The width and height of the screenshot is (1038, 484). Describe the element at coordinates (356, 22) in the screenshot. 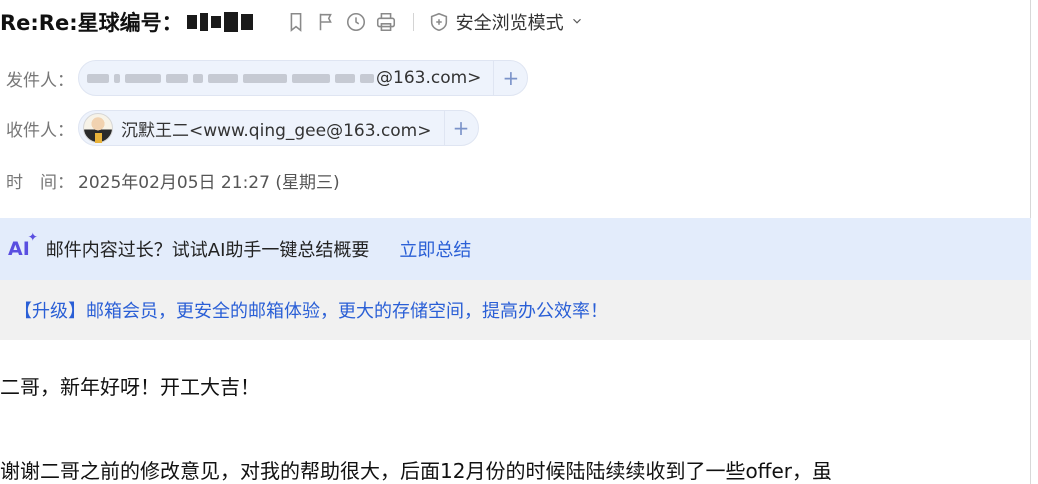

I see `clock-icon` at that location.